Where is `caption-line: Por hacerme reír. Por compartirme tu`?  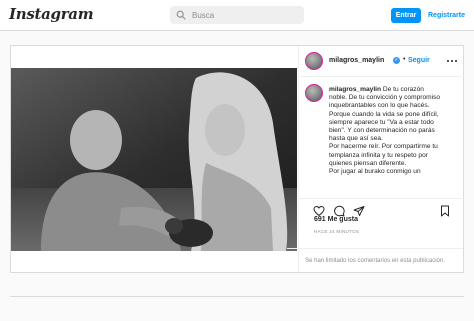 caption-line: Por hacerme reír. Por compartirme tu is located at coordinates (383, 147).